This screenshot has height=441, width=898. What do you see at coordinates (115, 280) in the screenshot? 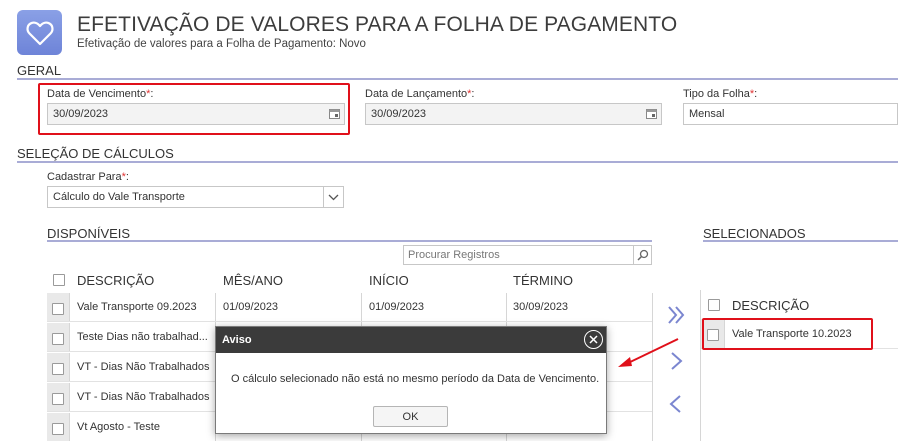
I see `column-header-descricao: DESCRIÇÃO` at bounding box center [115, 280].